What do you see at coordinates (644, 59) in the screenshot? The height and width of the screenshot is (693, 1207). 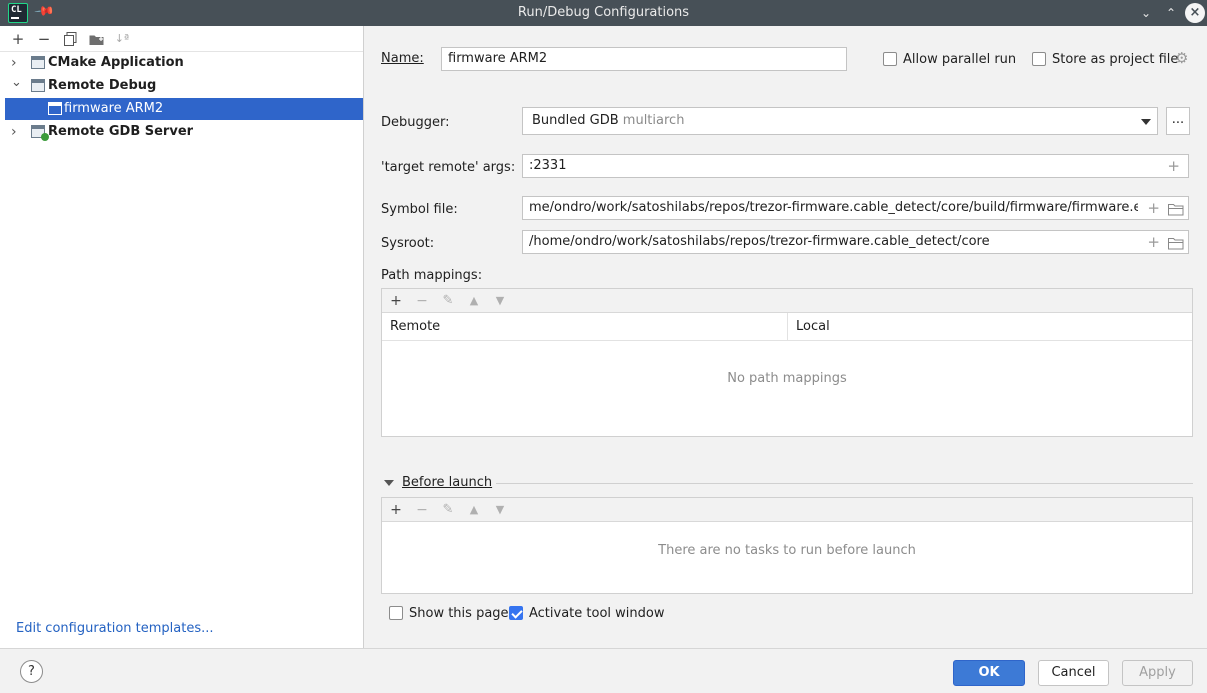 I see `name-field: firmware ARM2` at bounding box center [644, 59].